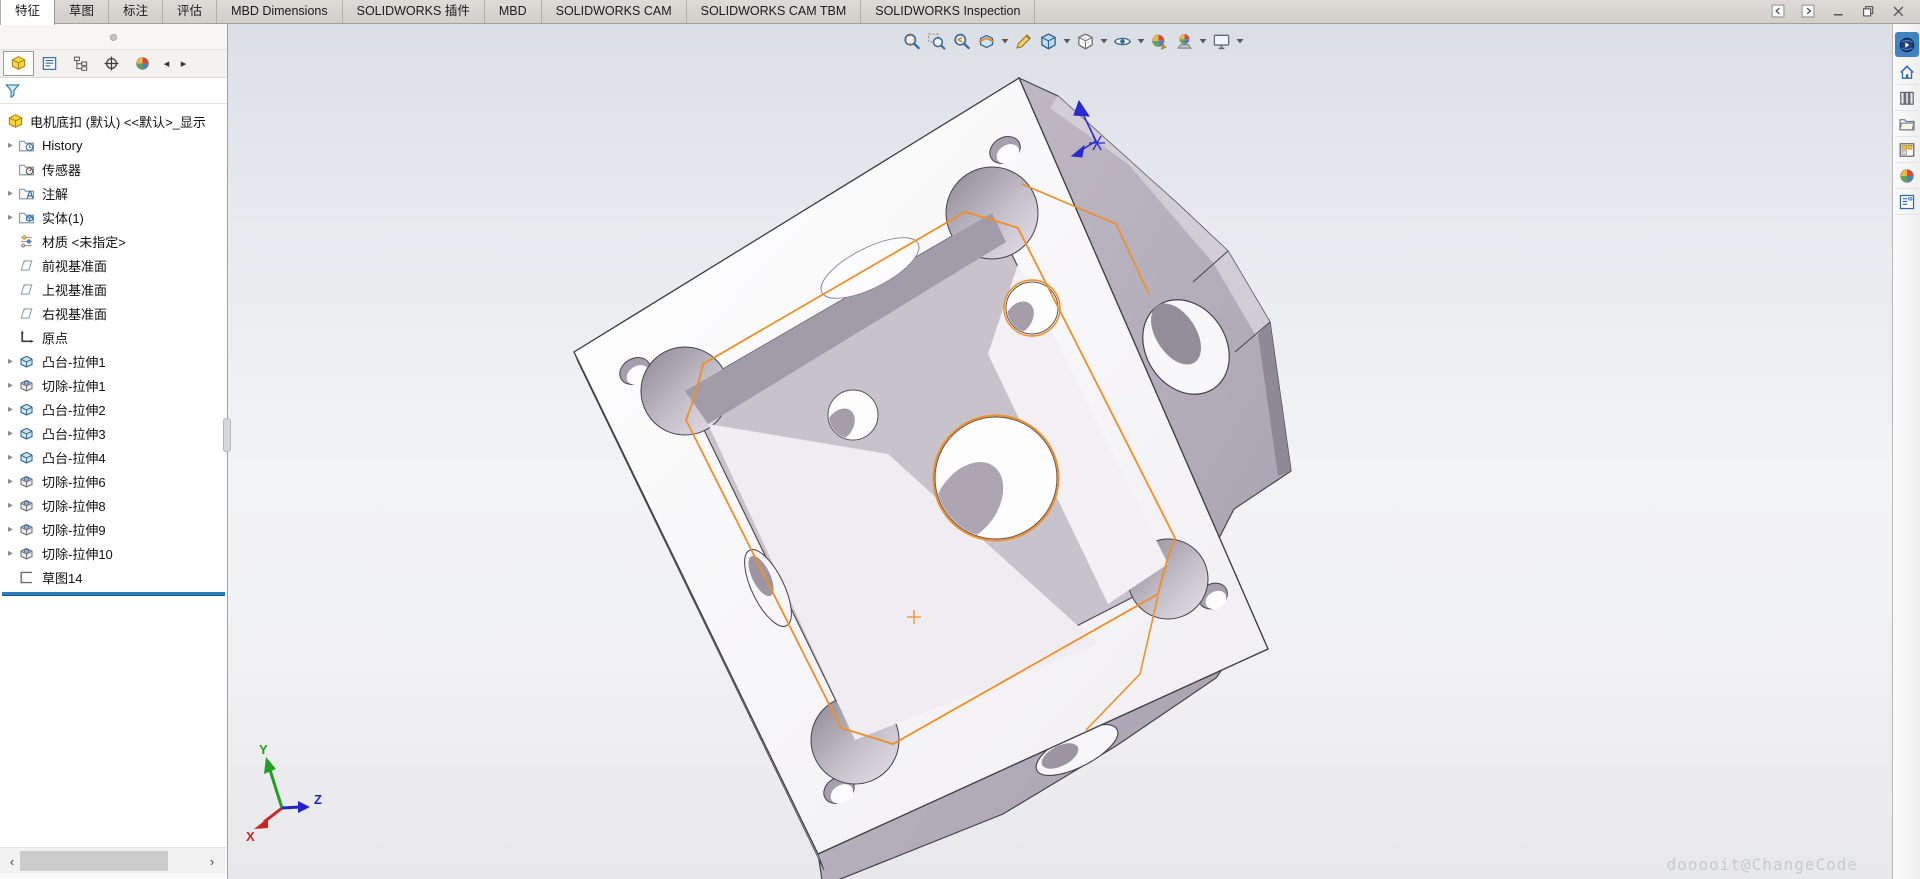  Describe the element at coordinates (94, 861) in the screenshot. I see `scrollbar-thumb` at that location.